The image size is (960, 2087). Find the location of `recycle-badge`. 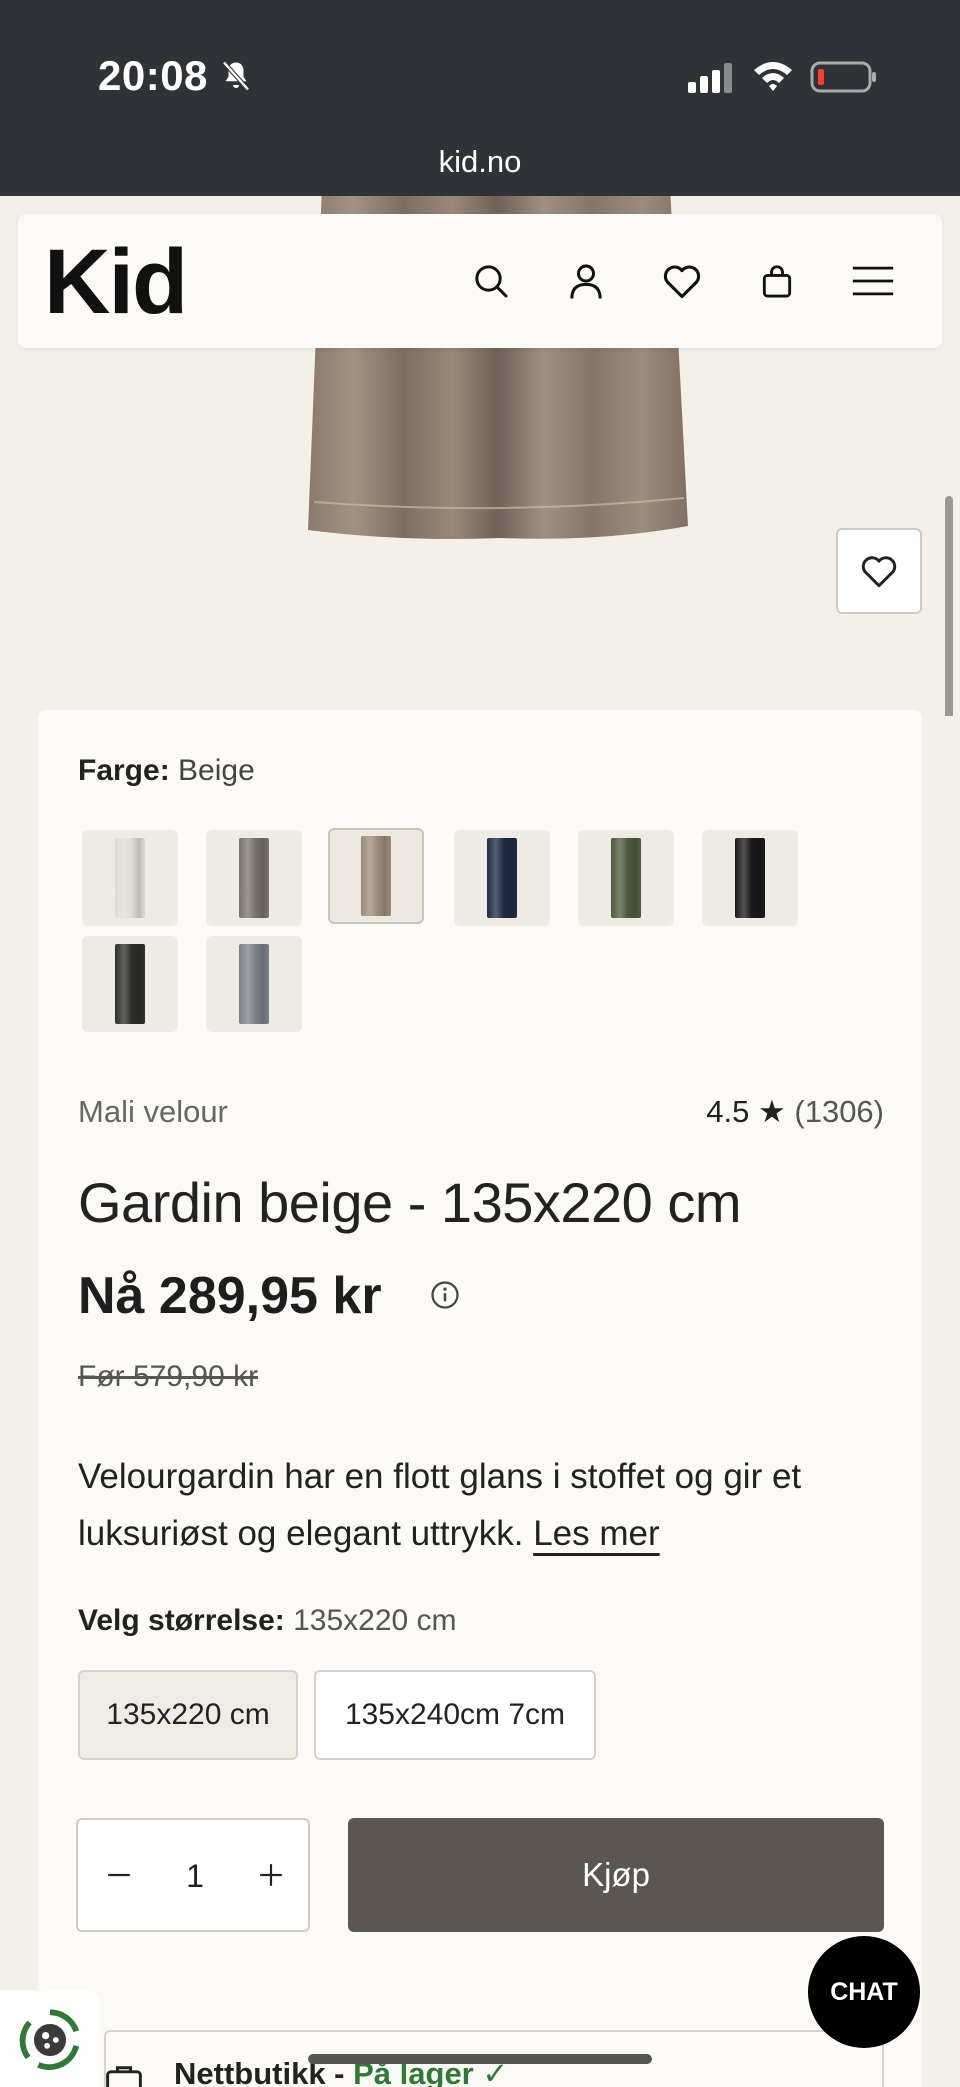

recycle-badge is located at coordinates (50, 2038).